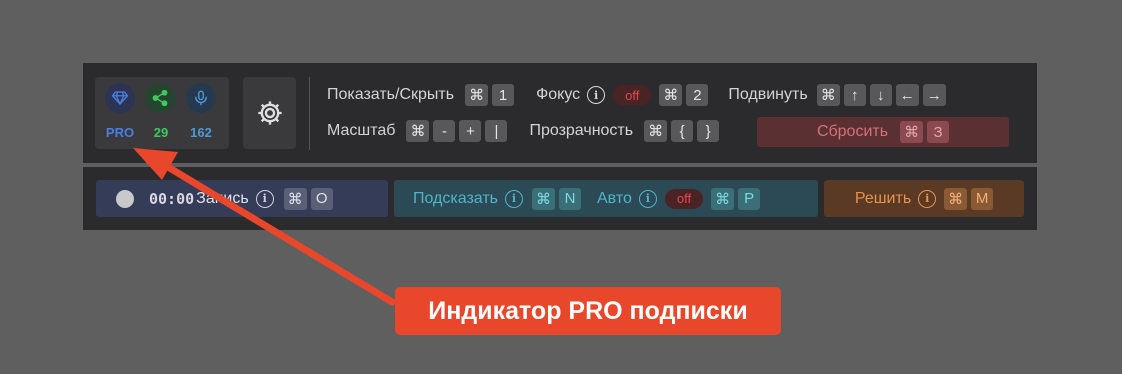  What do you see at coordinates (558, 94) in the screenshot?
I see `focus-label: Фокус` at bounding box center [558, 94].